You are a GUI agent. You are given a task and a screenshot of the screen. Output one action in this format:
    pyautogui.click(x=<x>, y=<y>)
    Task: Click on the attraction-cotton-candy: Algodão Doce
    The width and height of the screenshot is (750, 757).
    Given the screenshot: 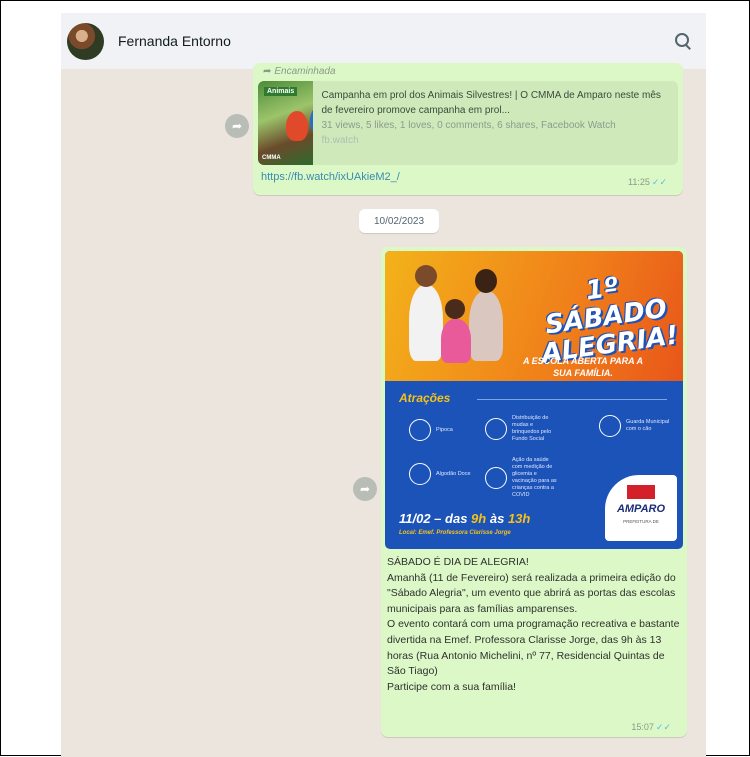 What is the action you would take?
    pyautogui.click(x=446, y=474)
    